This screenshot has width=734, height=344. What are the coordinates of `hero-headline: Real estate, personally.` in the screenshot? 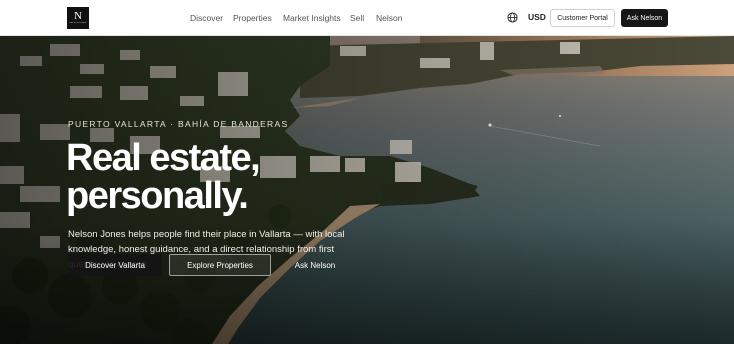 It's located at (226, 177).